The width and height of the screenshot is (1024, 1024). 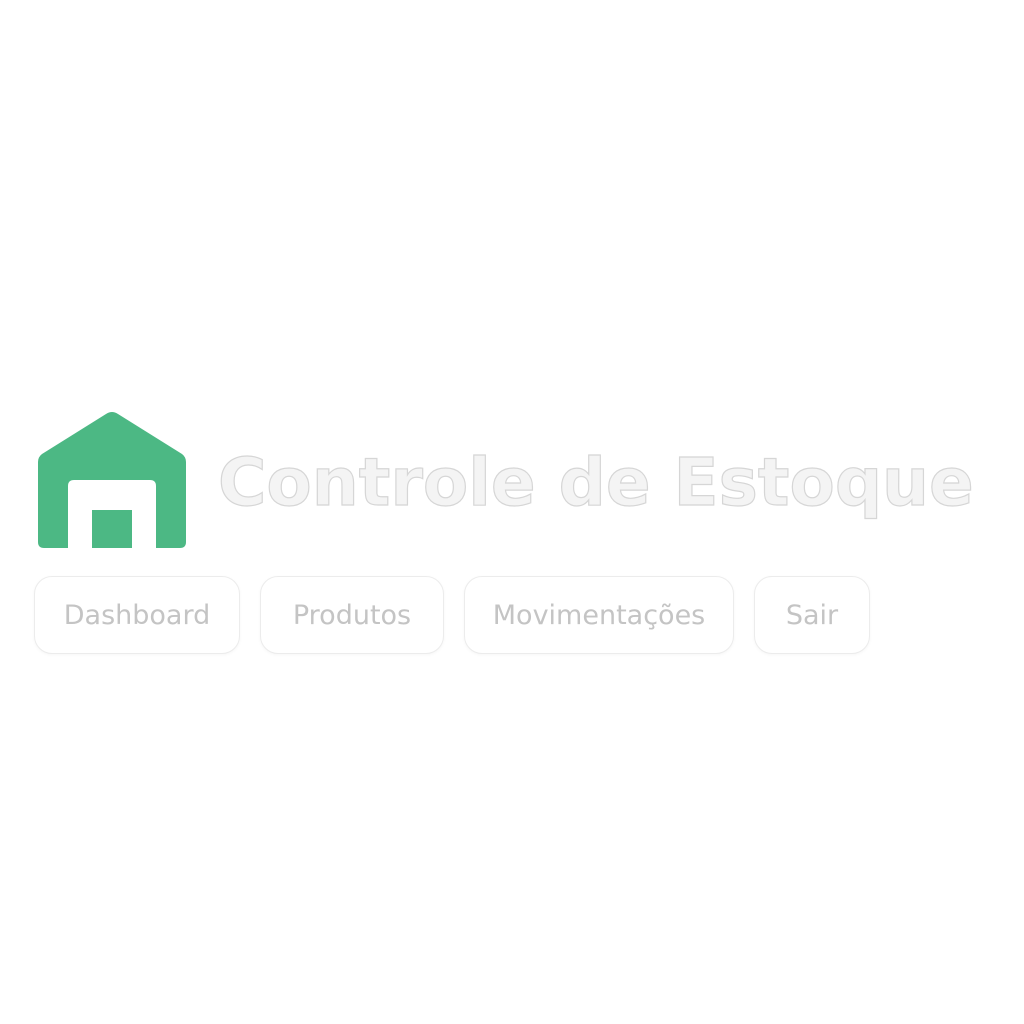 I want to click on nav-button-label: Produtos, so click(x=352, y=615).